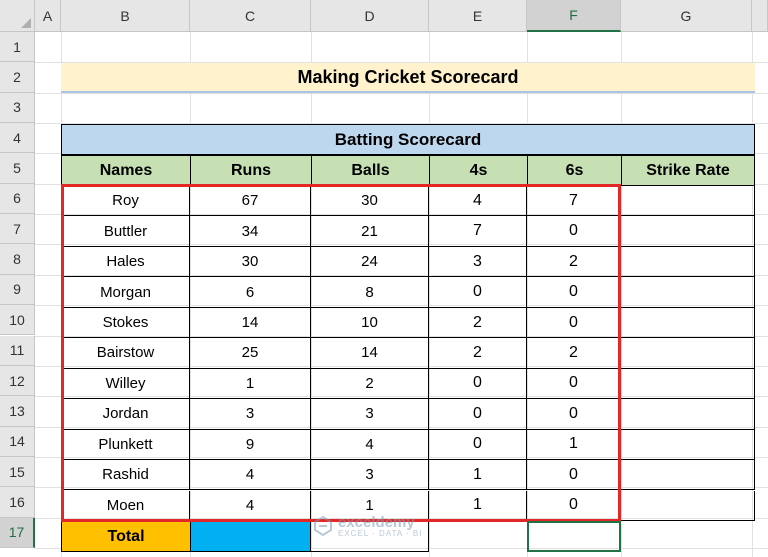 The width and height of the screenshot is (768, 557). I want to click on batting-scorecard-title: Batting Scorecard, so click(408, 139).